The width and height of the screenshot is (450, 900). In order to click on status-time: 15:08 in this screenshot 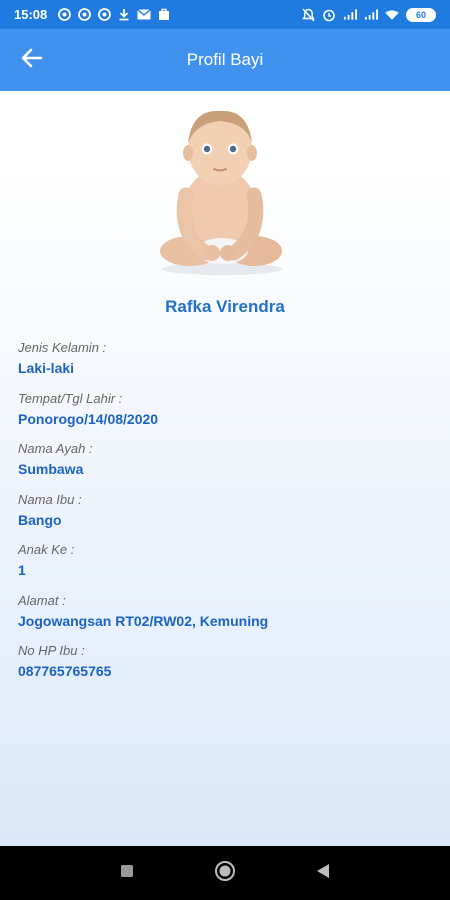, I will do `click(31, 14)`.